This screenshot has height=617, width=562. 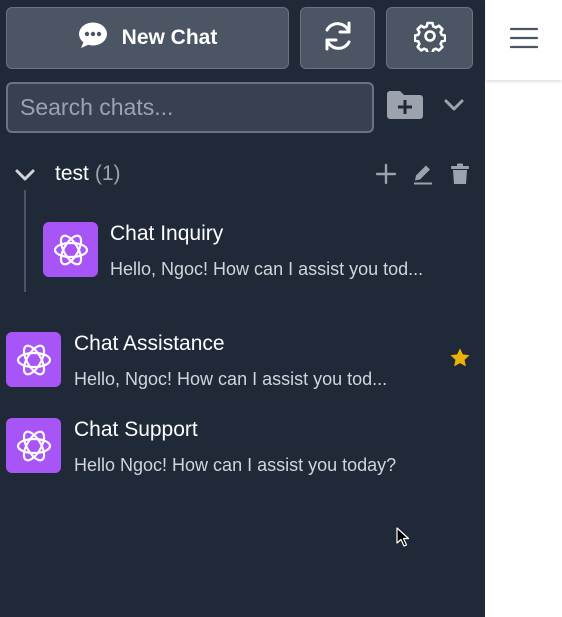 I want to click on hamburger-menu-button, so click(x=524, y=40).